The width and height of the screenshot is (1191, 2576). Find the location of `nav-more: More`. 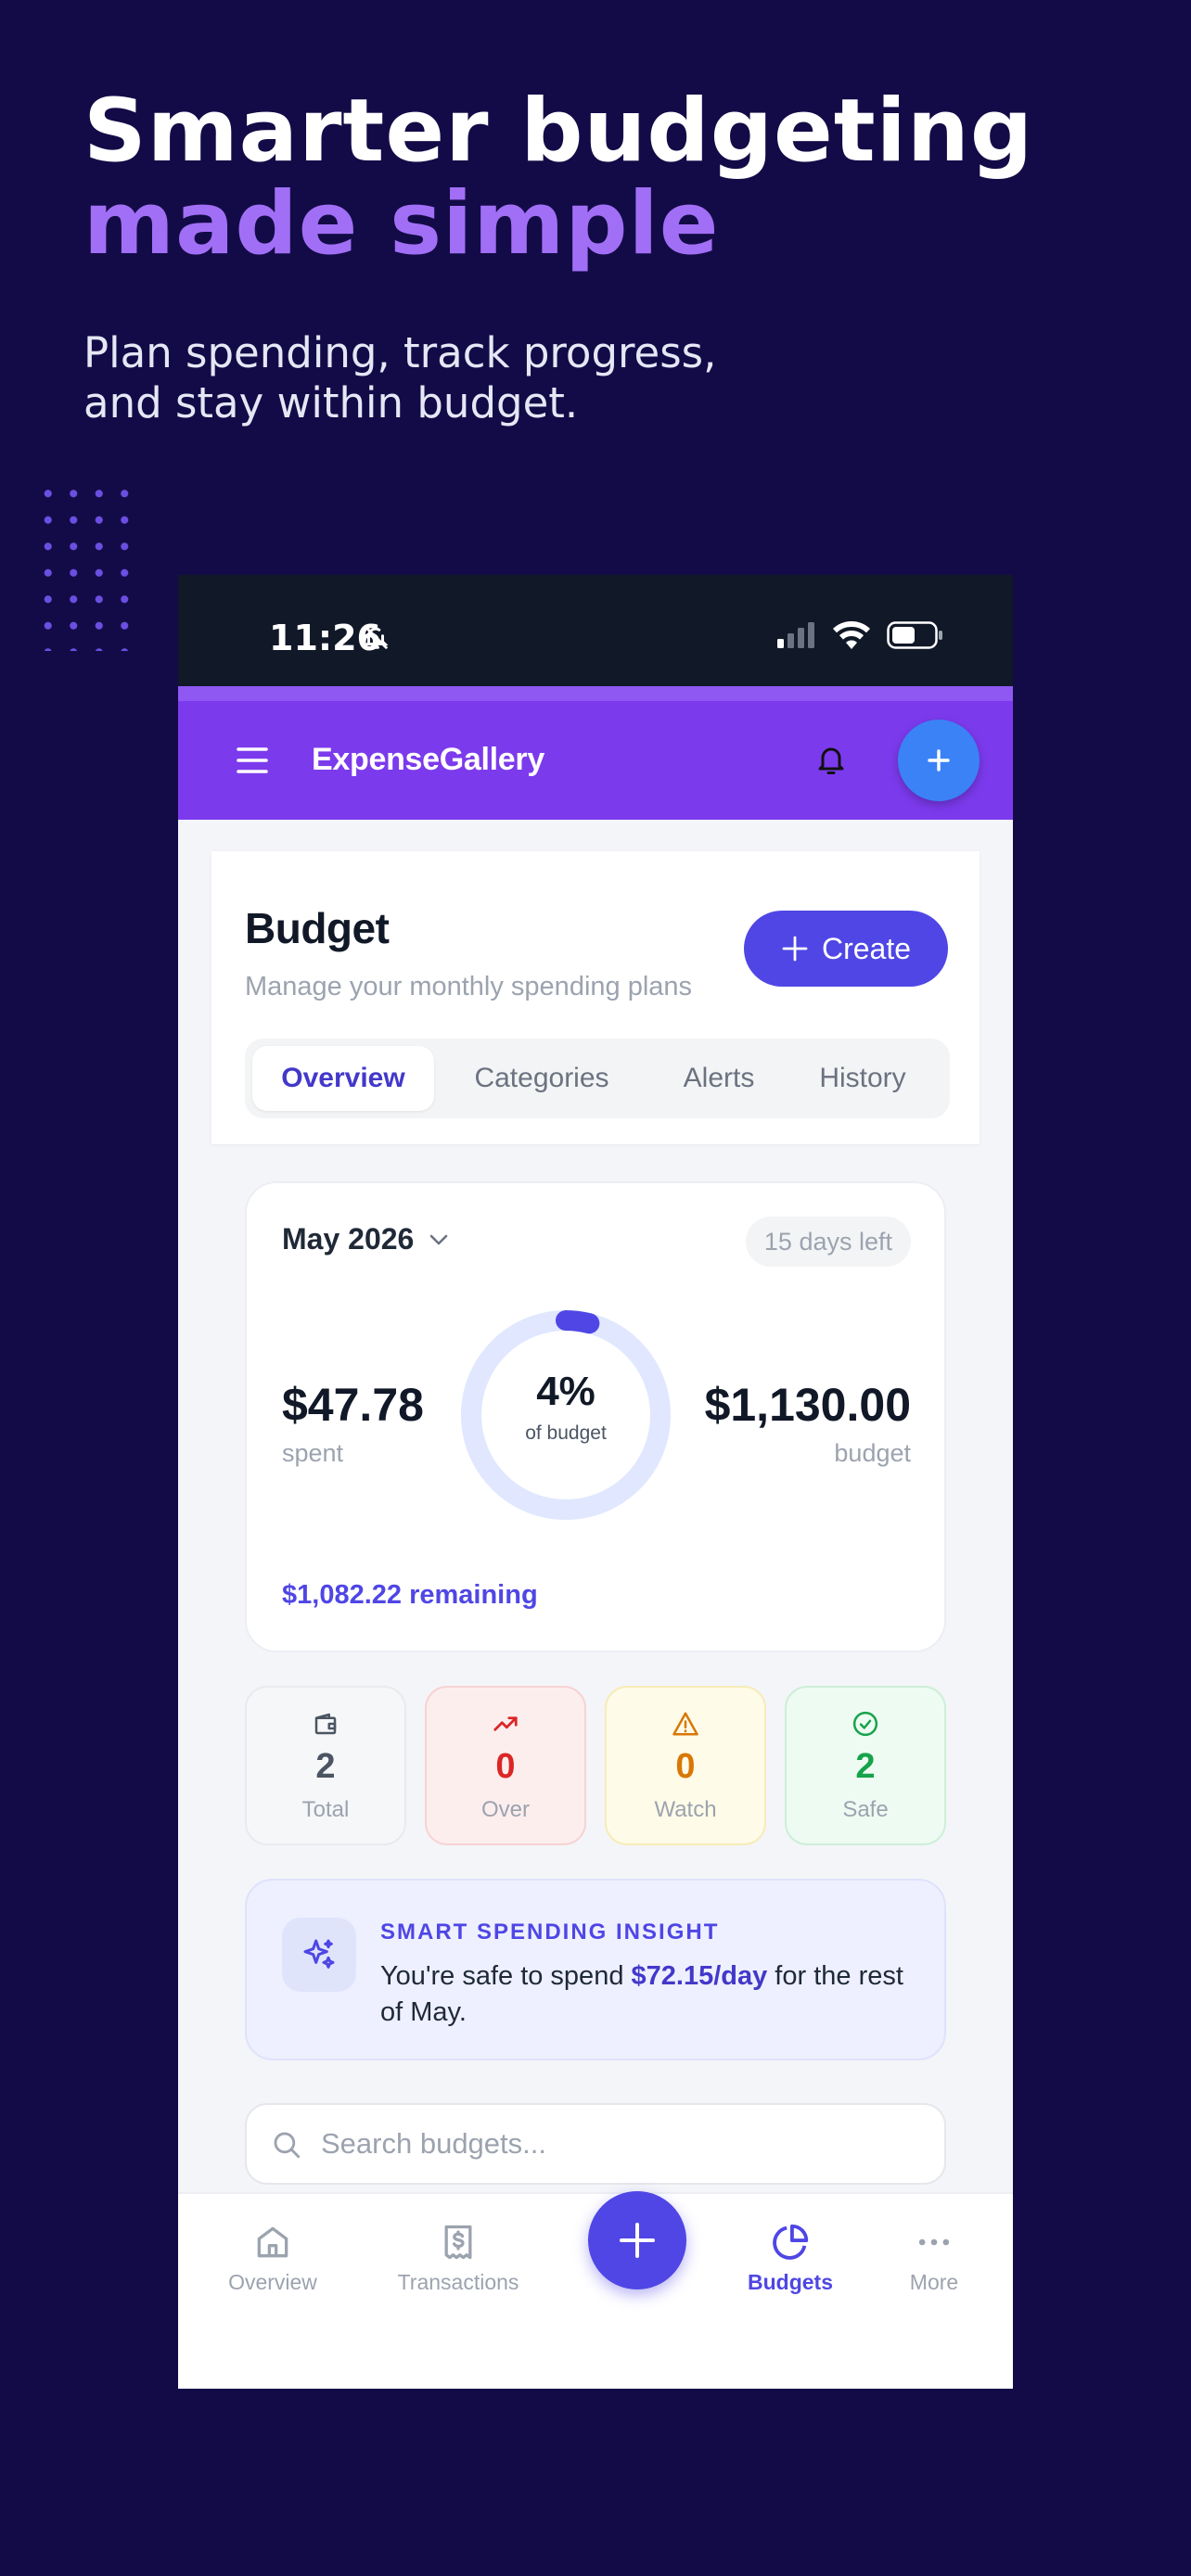

nav-more: More is located at coordinates (934, 2257).